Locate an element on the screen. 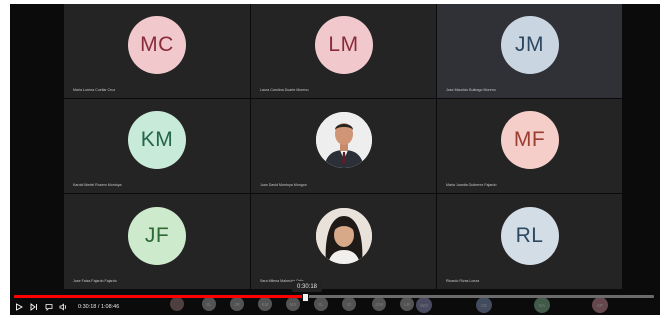 The image size is (665, 318). participant-tile: JM Jose Mauricio Buitrago Moreno is located at coordinates (529, 51).